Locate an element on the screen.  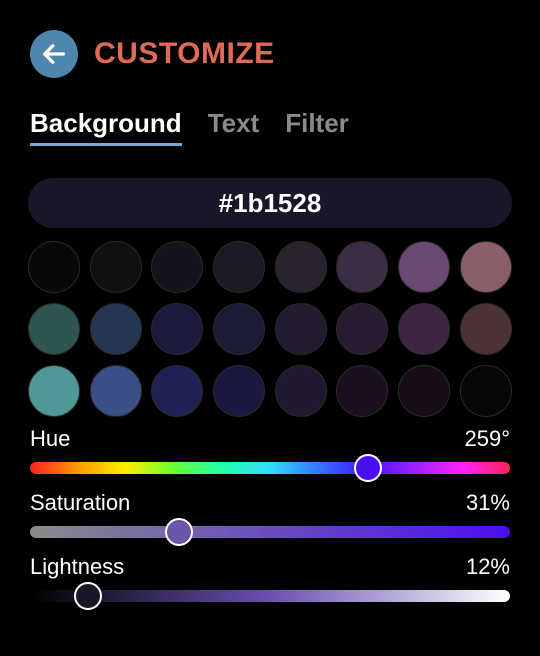
hue-slider-track is located at coordinates (270, 468).